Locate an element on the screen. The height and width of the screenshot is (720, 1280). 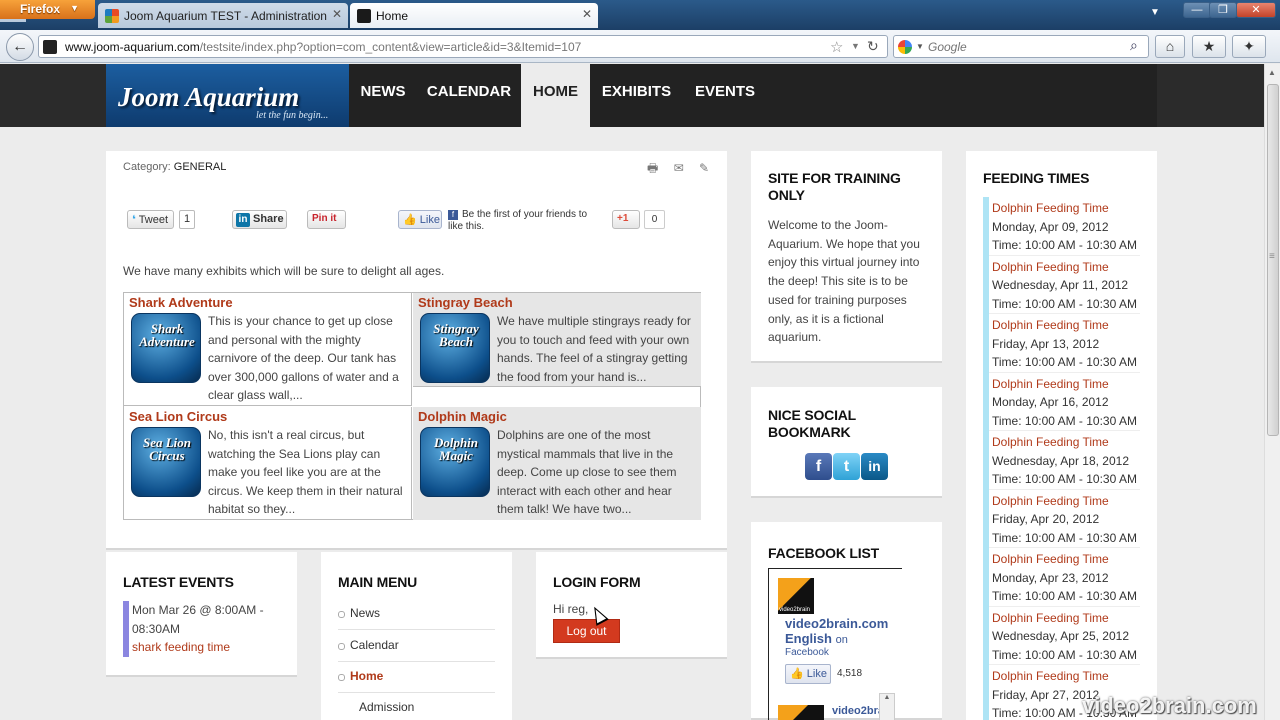
exhibit-thumbnail: Shark Adventure is located at coordinates (166, 348).